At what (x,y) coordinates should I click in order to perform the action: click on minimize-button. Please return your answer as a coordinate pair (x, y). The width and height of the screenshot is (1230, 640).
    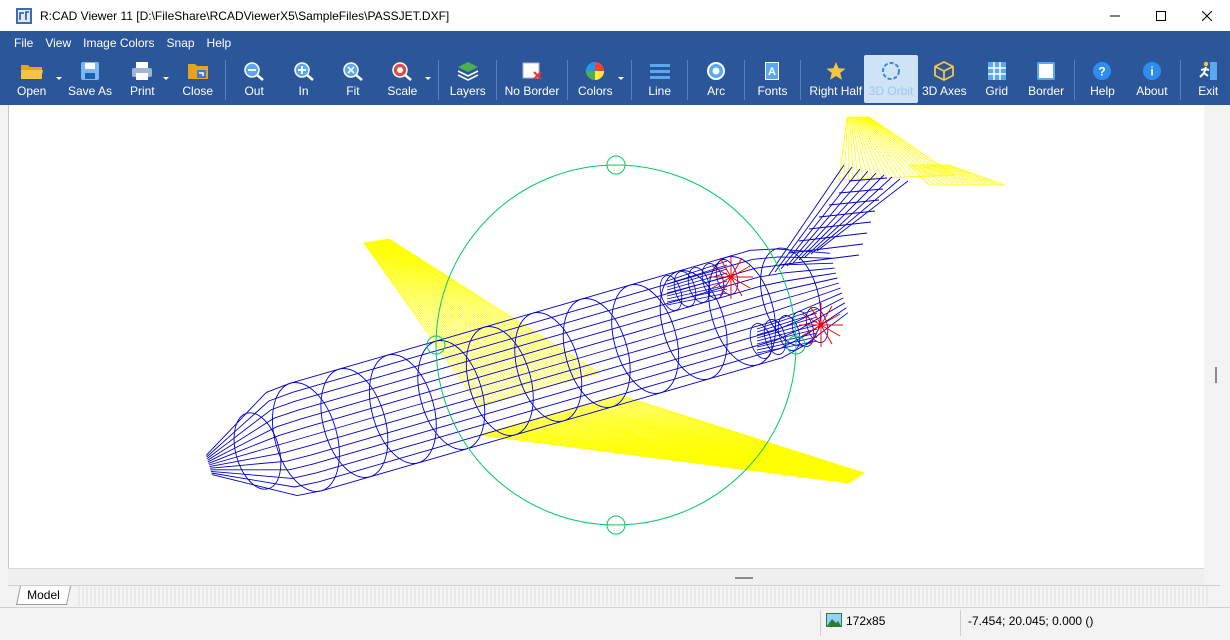
    Looking at the image, I should click on (1115, 15).